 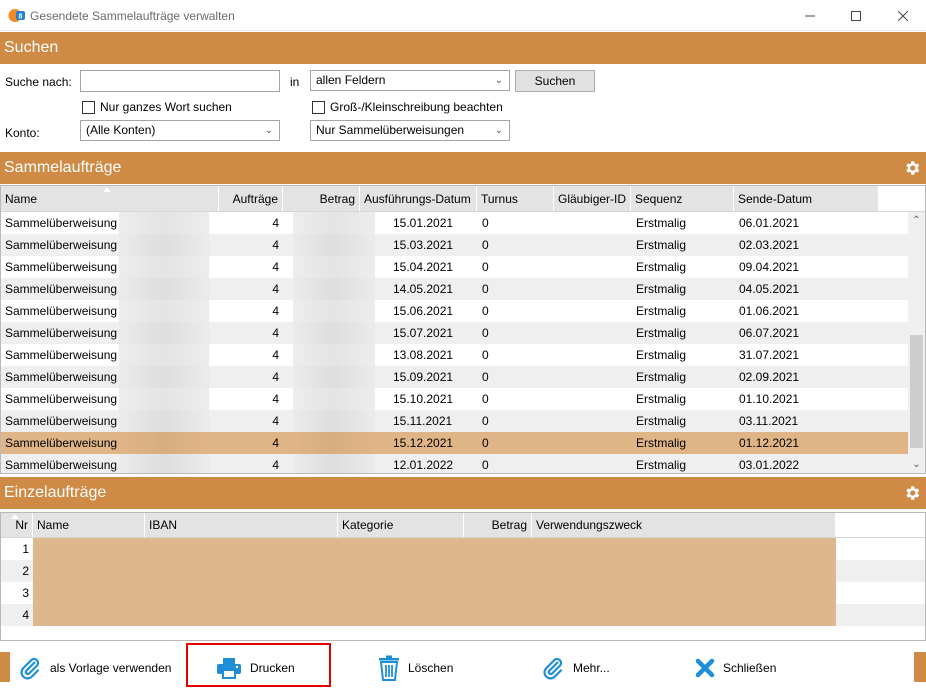 What do you see at coordinates (390, 130) in the screenshot?
I see `type-select-value: Nur Sammelüberweisungen` at bounding box center [390, 130].